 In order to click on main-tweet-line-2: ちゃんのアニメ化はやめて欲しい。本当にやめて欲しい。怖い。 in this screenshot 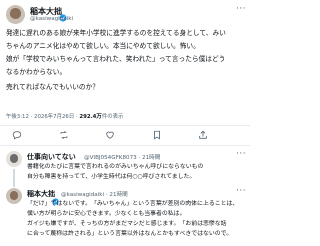, I will do `click(103, 46)`.